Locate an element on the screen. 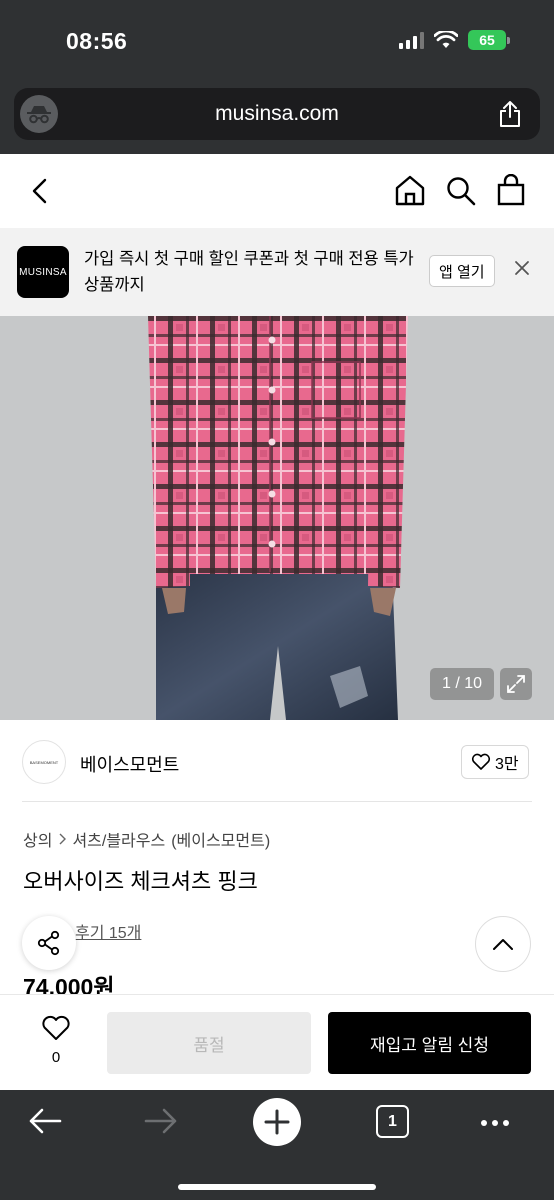 The width and height of the screenshot is (554, 1200). new-tab-button is located at coordinates (277, 1122).